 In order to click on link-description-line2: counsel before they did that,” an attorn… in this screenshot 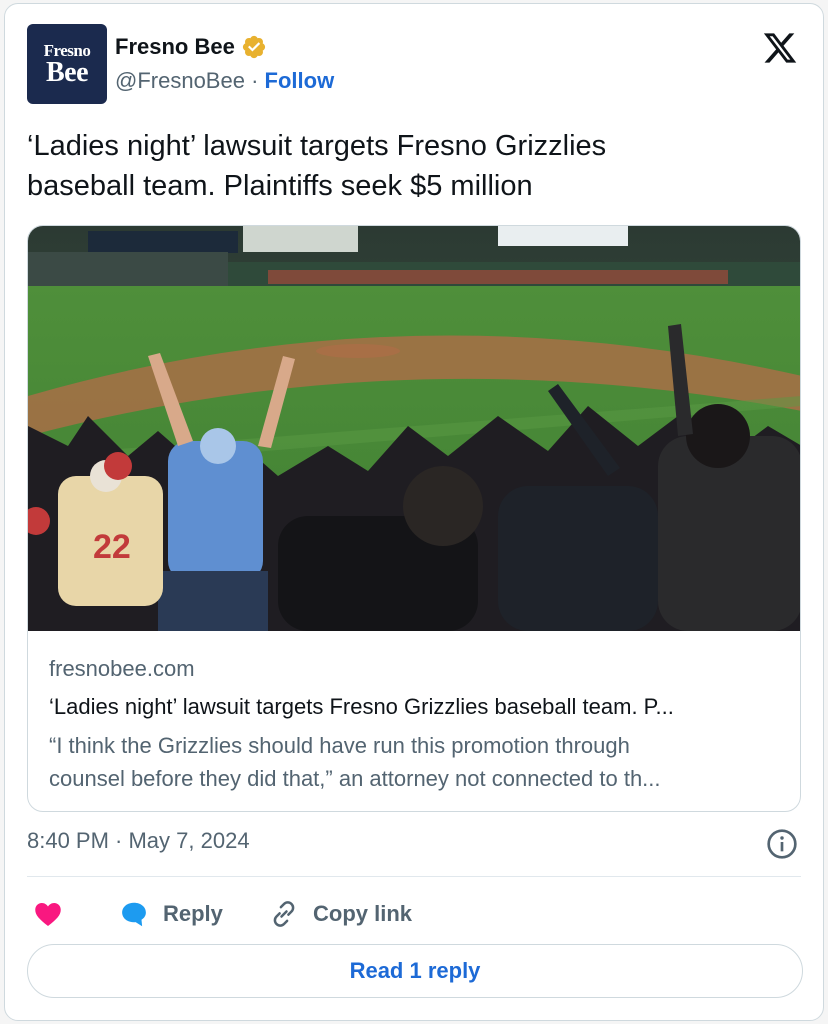, I will do `click(355, 778)`.